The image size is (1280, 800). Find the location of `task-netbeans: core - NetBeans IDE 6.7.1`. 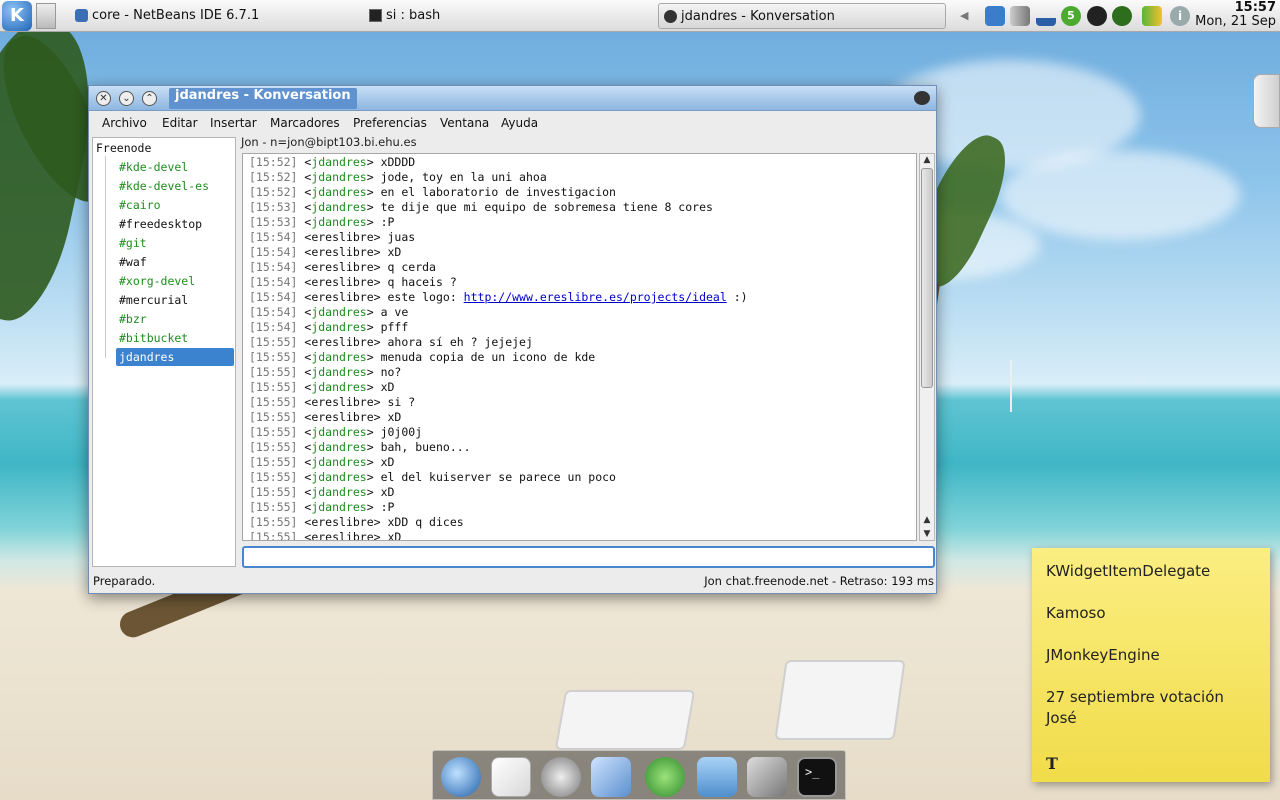

task-netbeans: core - NetBeans IDE 6.7.1 is located at coordinates (210, 16).